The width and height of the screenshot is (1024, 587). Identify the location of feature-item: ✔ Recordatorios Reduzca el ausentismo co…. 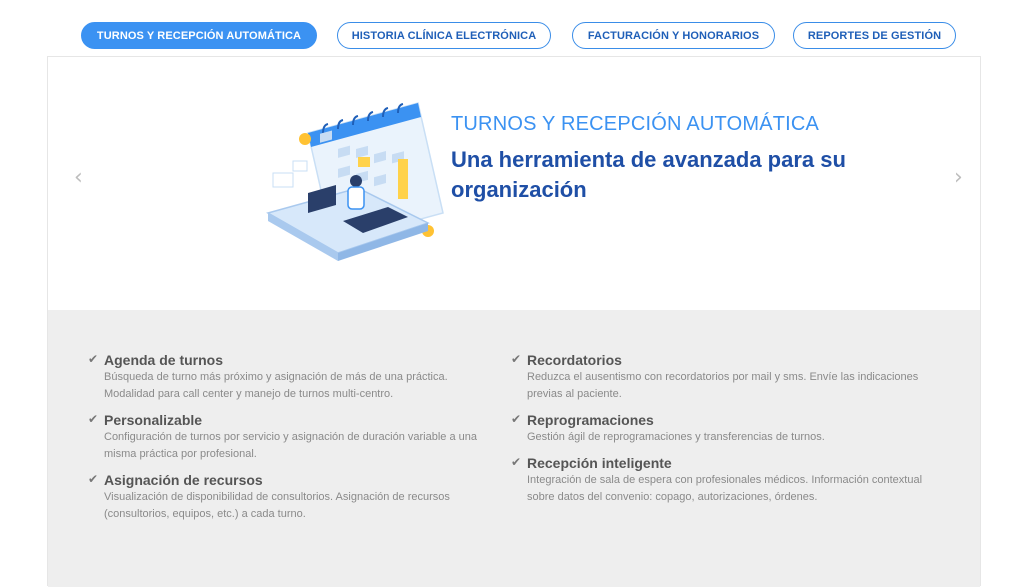
(721, 377).